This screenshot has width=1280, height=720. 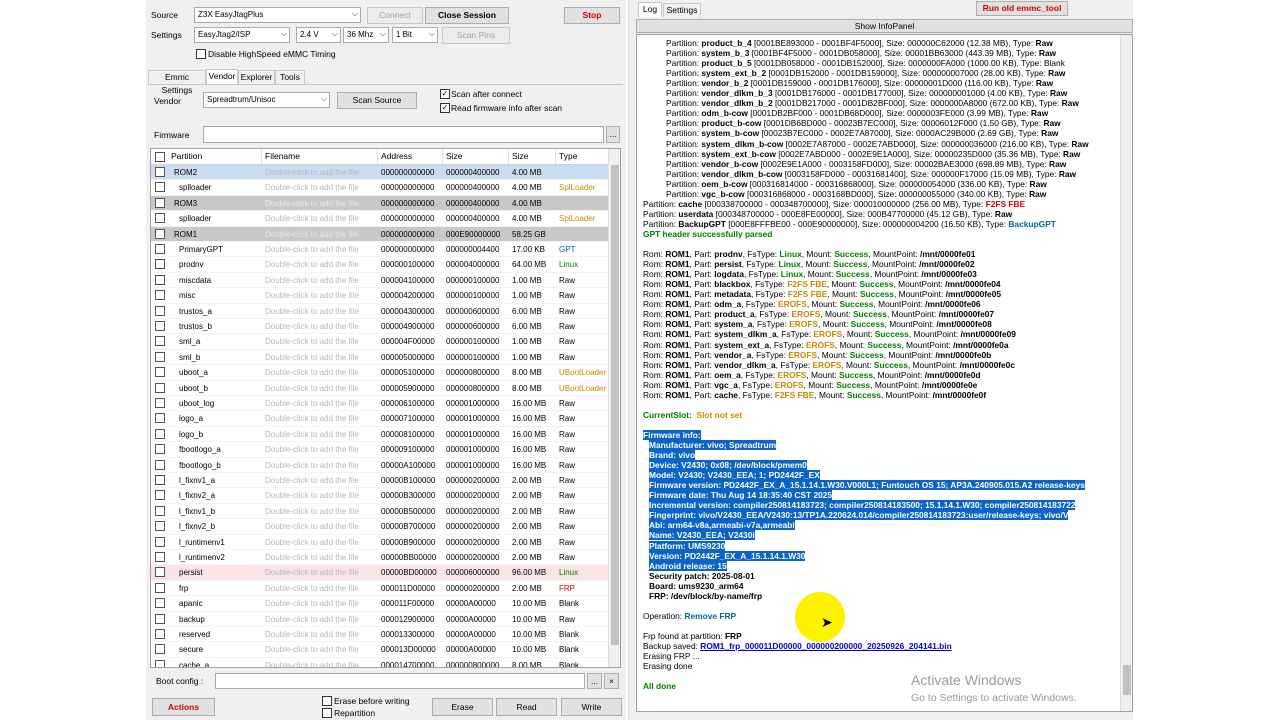 What do you see at coordinates (650, 9) in the screenshot?
I see `tab-log: Log` at bounding box center [650, 9].